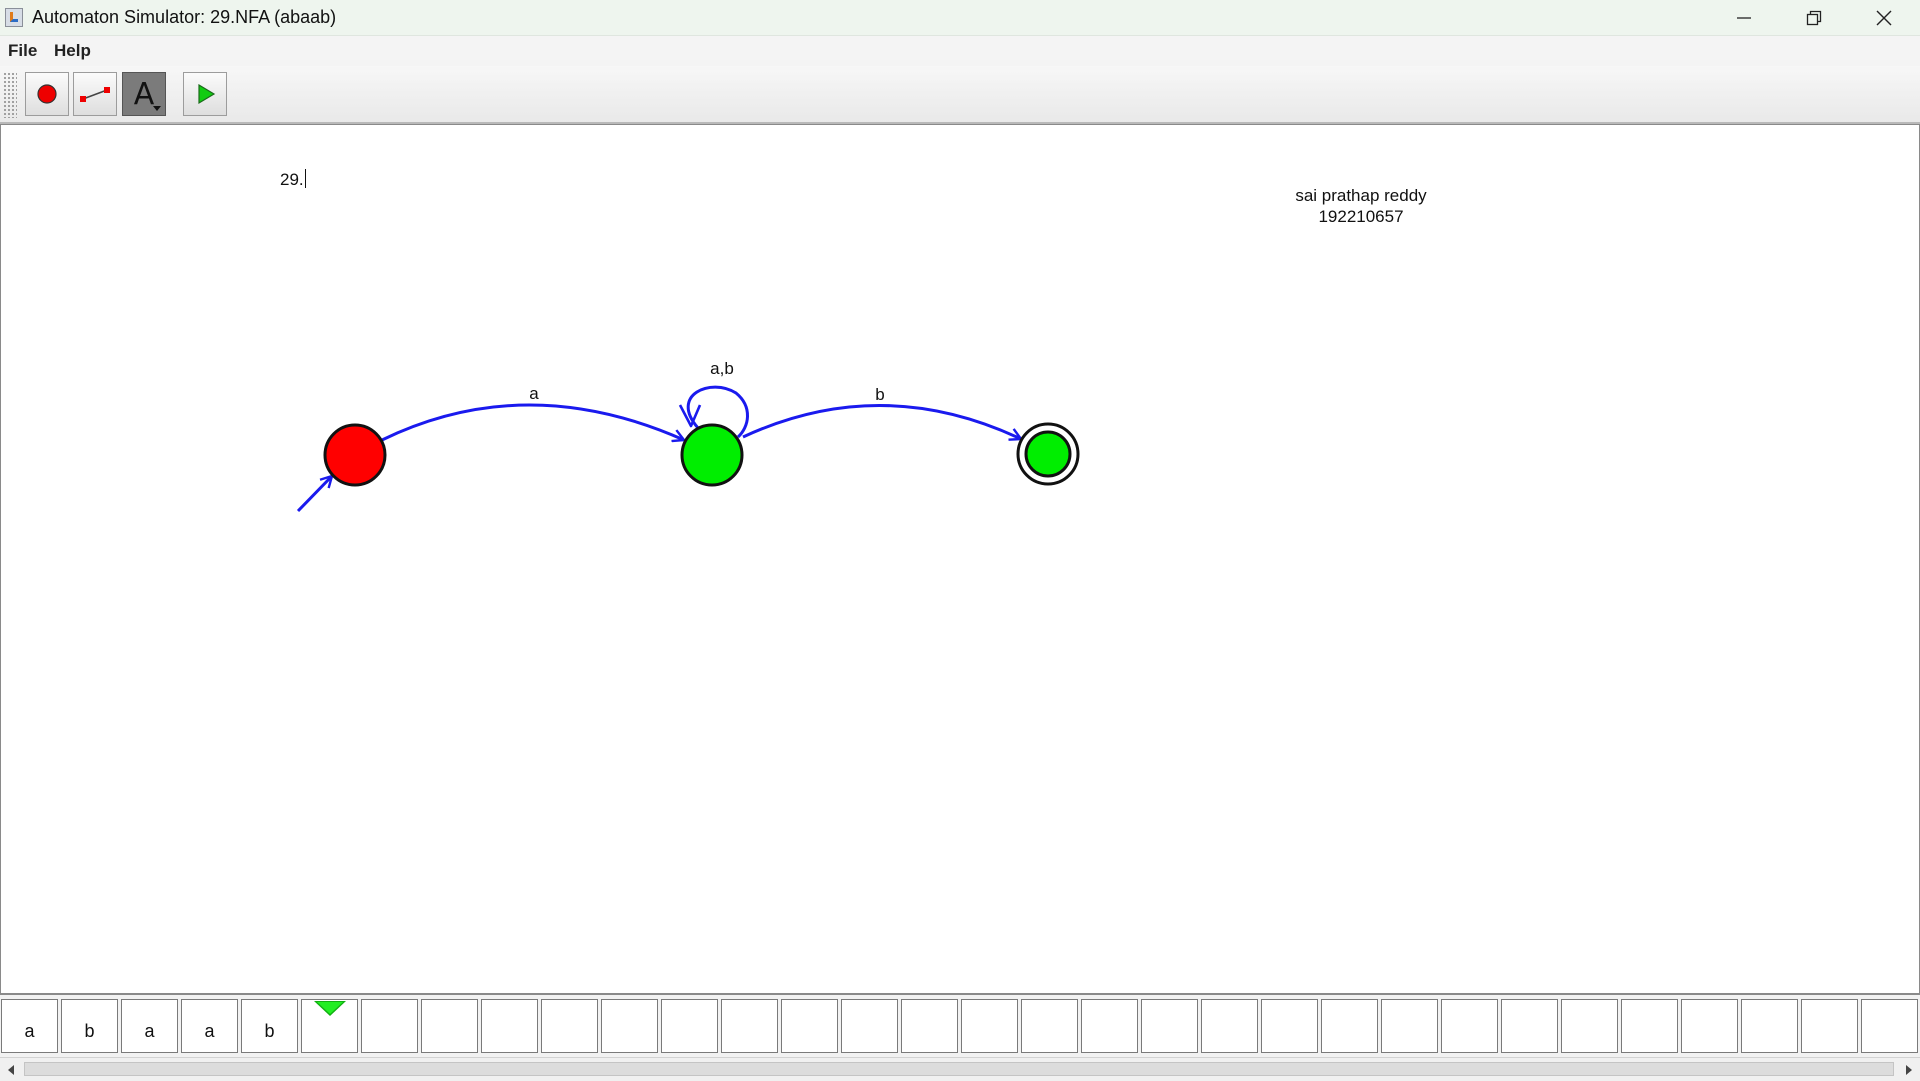 Image resolution: width=1920 pixels, height=1081 pixels. I want to click on chevron-right-icon, so click(1909, 1069).